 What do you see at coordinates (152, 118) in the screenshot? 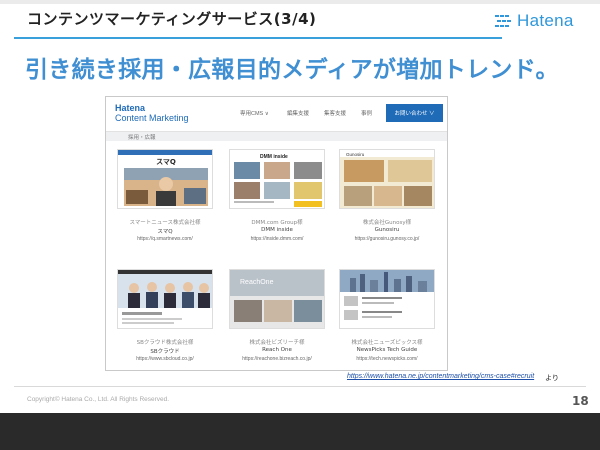
I see `site-brand-sub: Content Marketing` at bounding box center [152, 118].